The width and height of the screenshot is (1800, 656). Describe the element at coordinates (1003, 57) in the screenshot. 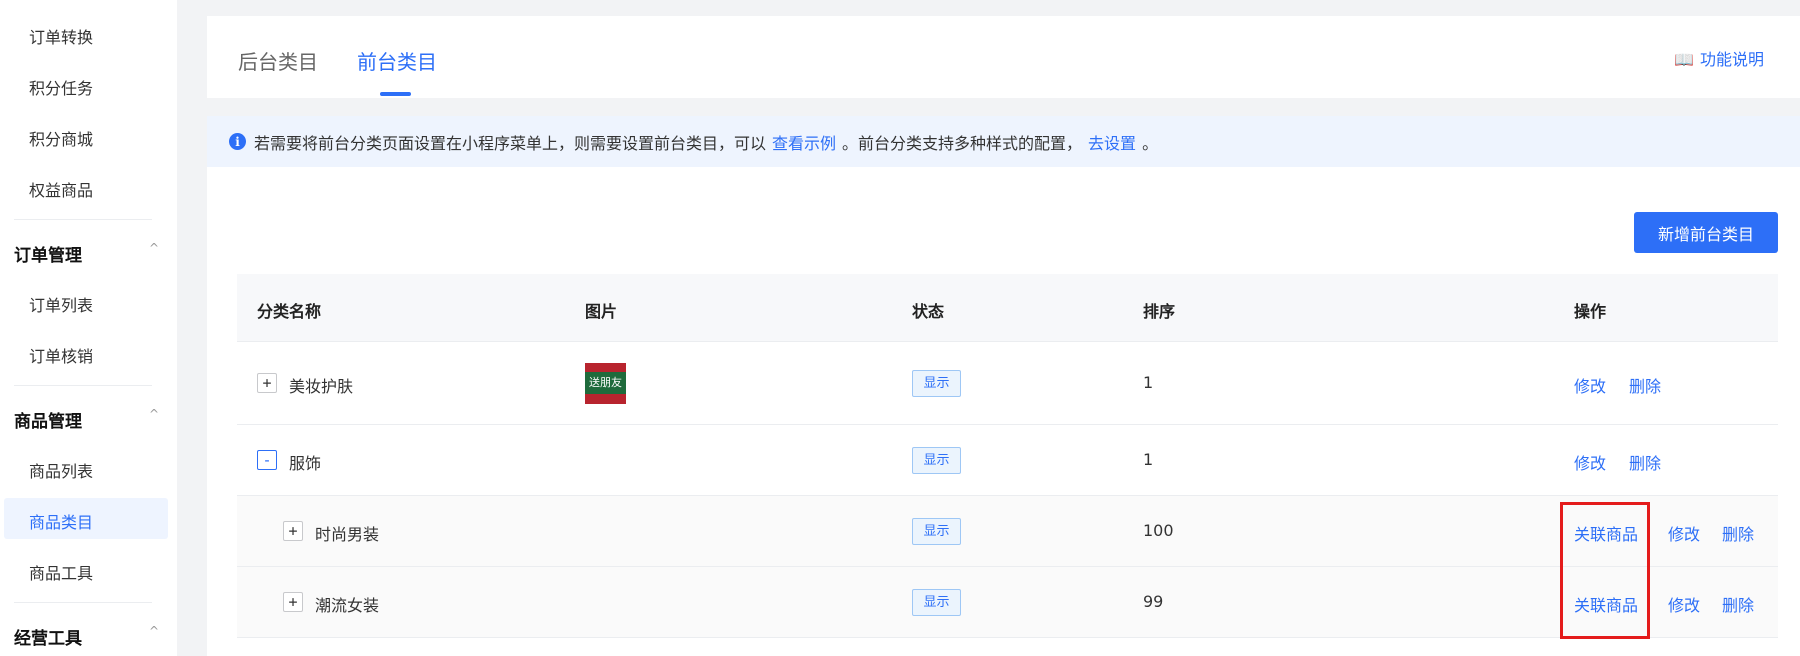

I see `tabs-panel: 后台类目 前台类目 📖 功能说明` at that location.